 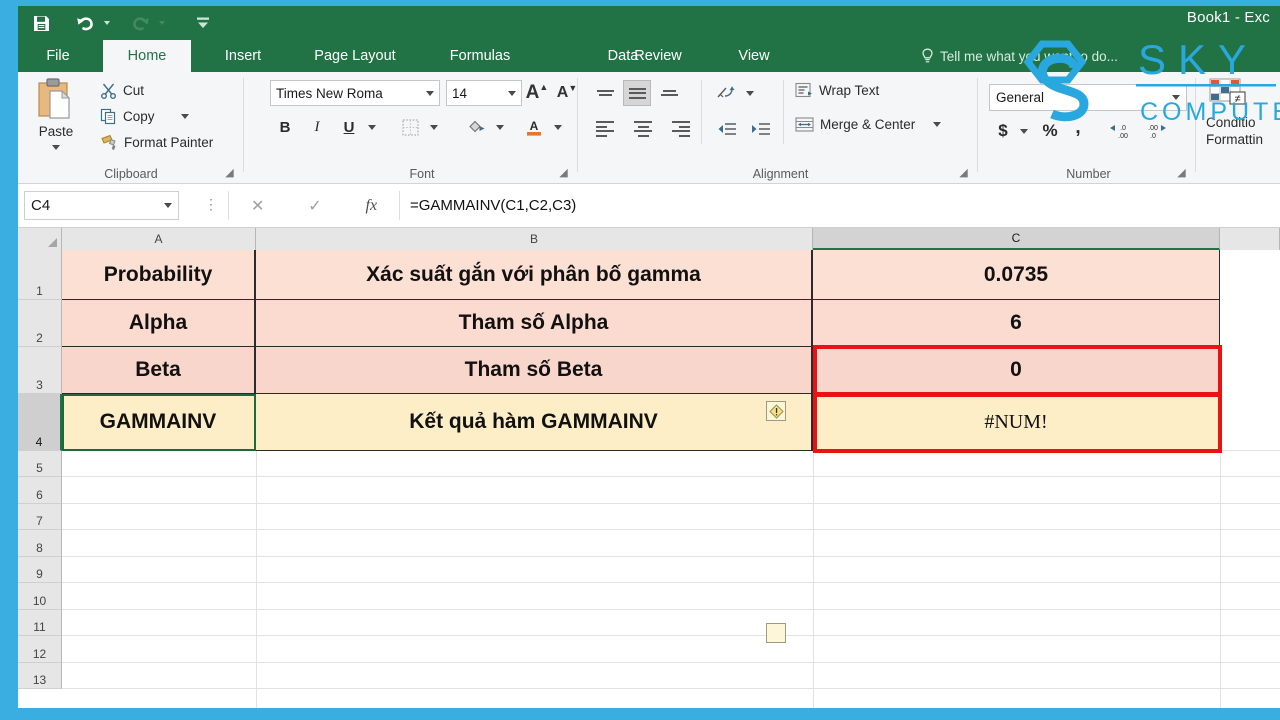 What do you see at coordinates (534, 127) in the screenshot?
I see `font-color-button: A` at bounding box center [534, 127].